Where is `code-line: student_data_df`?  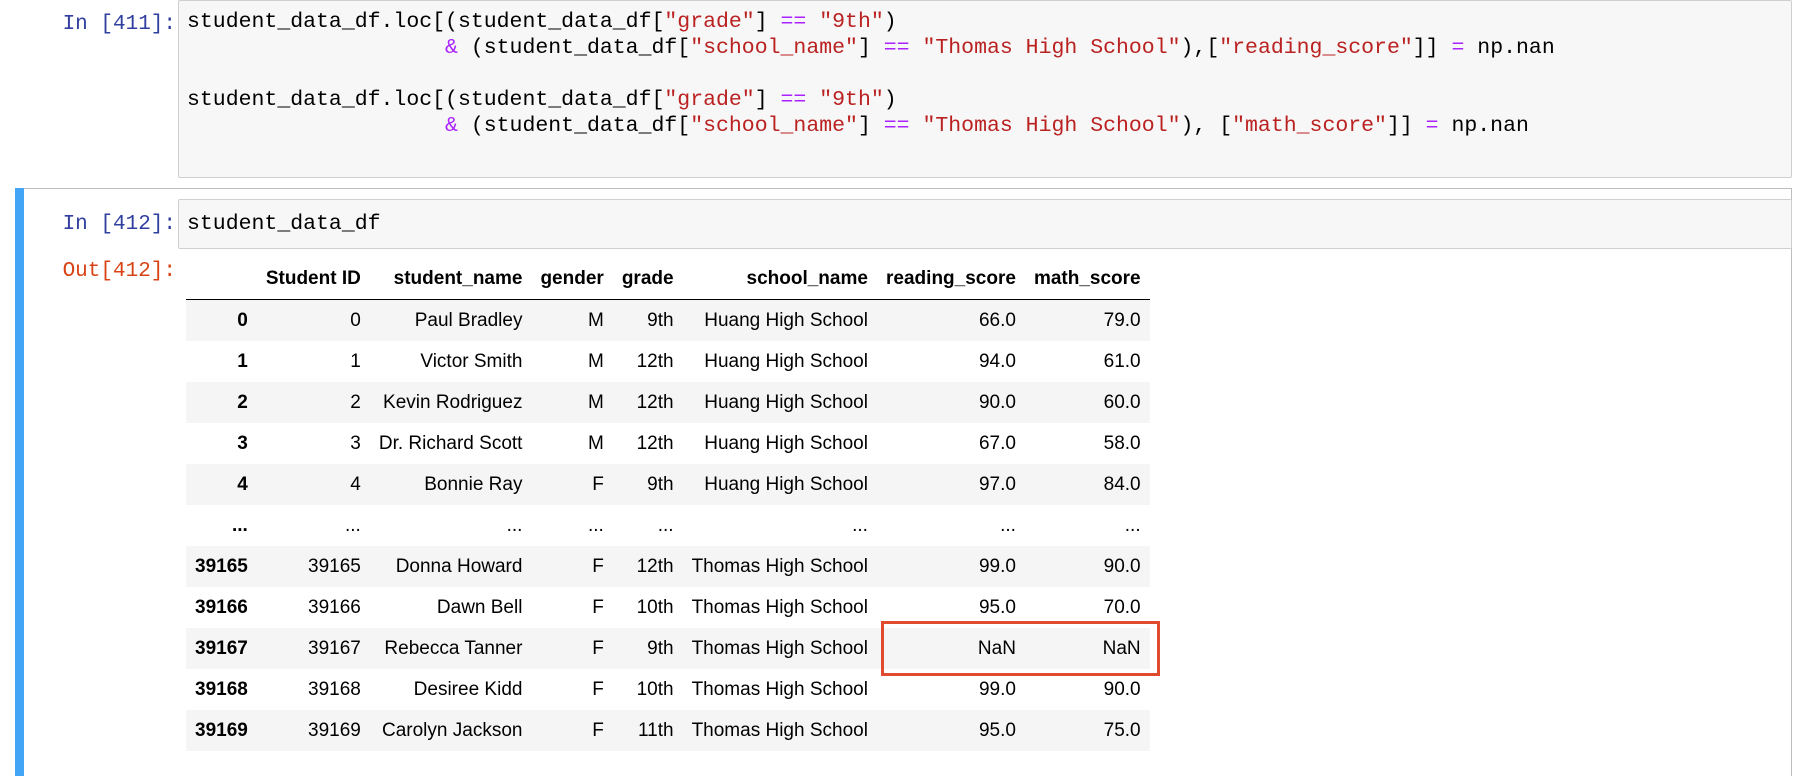 code-line: student_data_df is located at coordinates (284, 224).